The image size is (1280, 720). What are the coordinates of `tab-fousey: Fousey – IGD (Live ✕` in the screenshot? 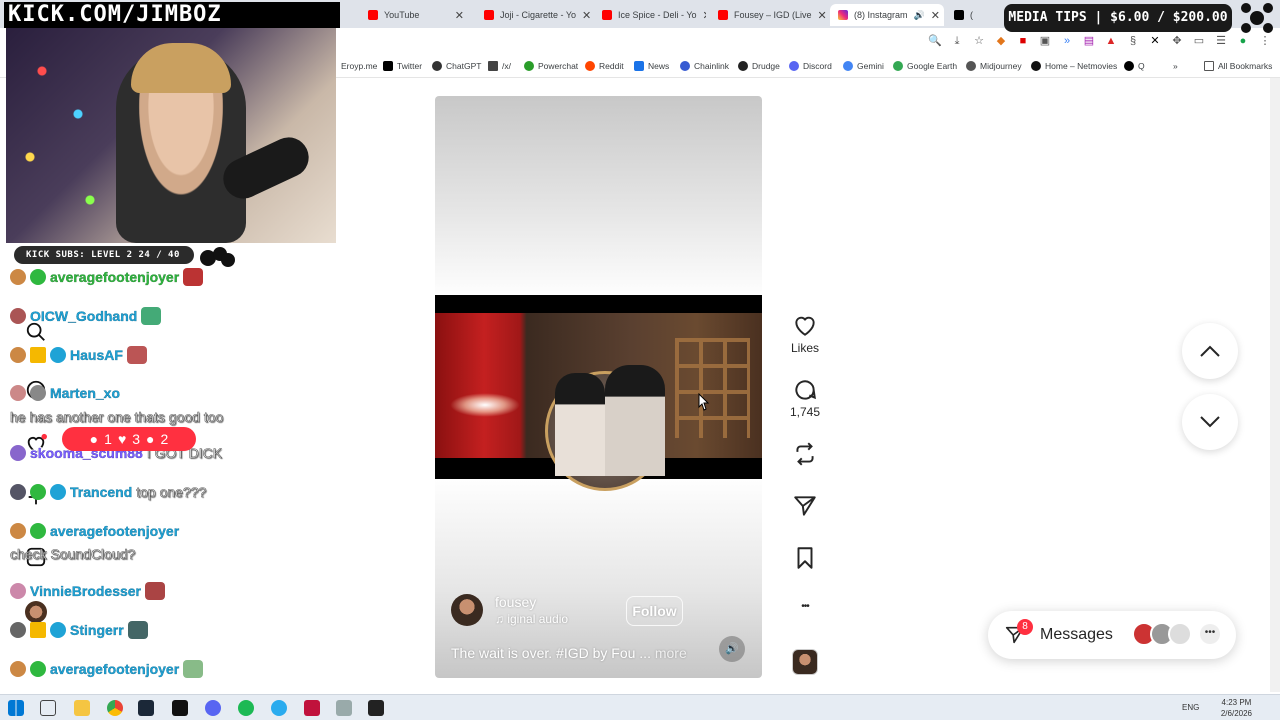 It's located at (768, 15).